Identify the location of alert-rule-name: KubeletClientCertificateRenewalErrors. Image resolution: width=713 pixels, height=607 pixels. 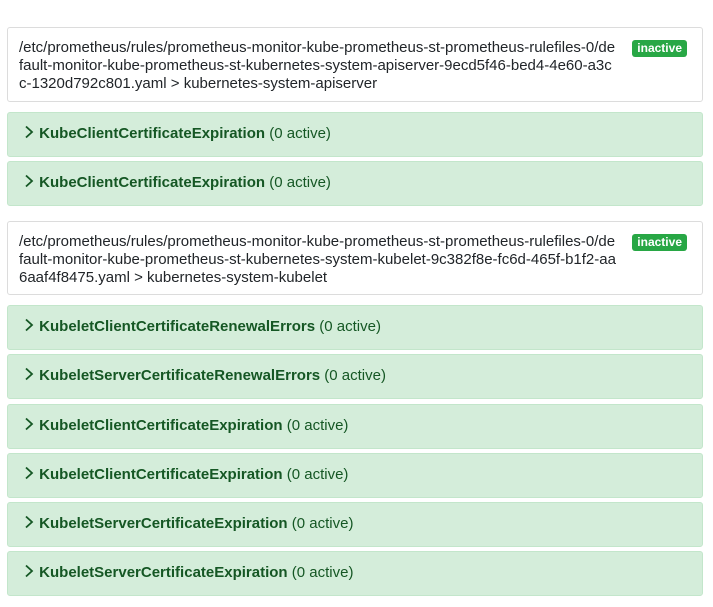
(177, 326).